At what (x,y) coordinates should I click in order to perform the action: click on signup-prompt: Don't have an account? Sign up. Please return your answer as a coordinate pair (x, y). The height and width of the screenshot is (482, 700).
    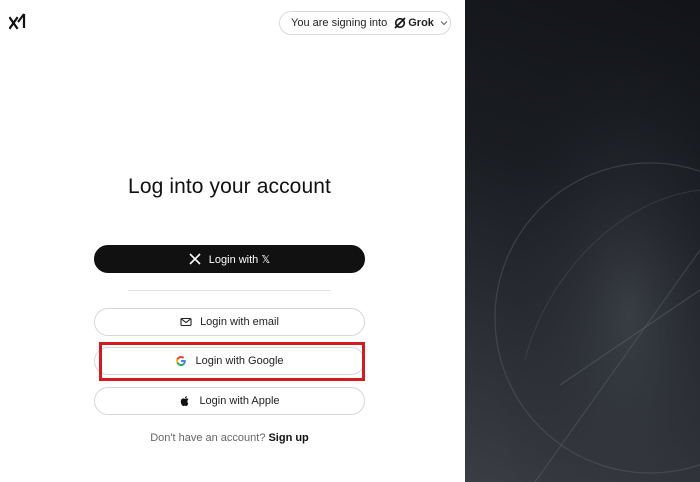
    Looking at the image, I should click on (229, 438).